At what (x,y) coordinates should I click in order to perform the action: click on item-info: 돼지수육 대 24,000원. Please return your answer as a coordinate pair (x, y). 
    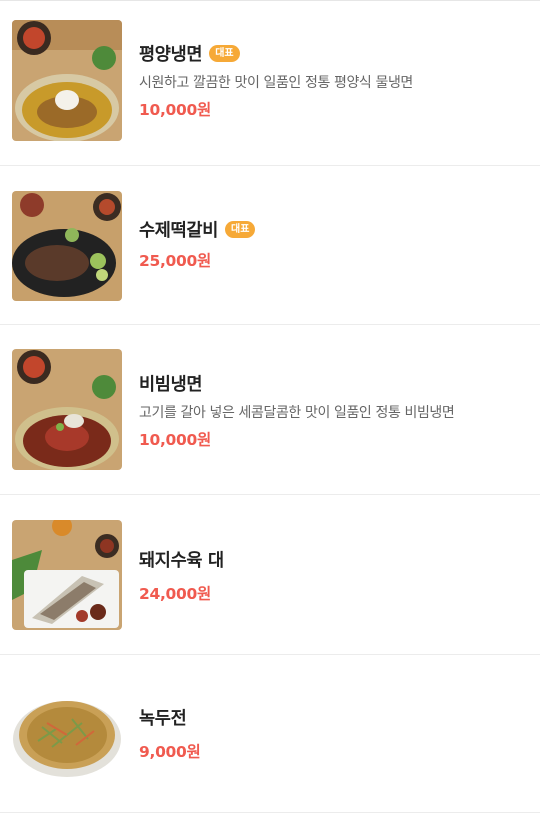
    Looking at the image, I should click on (335, 575).